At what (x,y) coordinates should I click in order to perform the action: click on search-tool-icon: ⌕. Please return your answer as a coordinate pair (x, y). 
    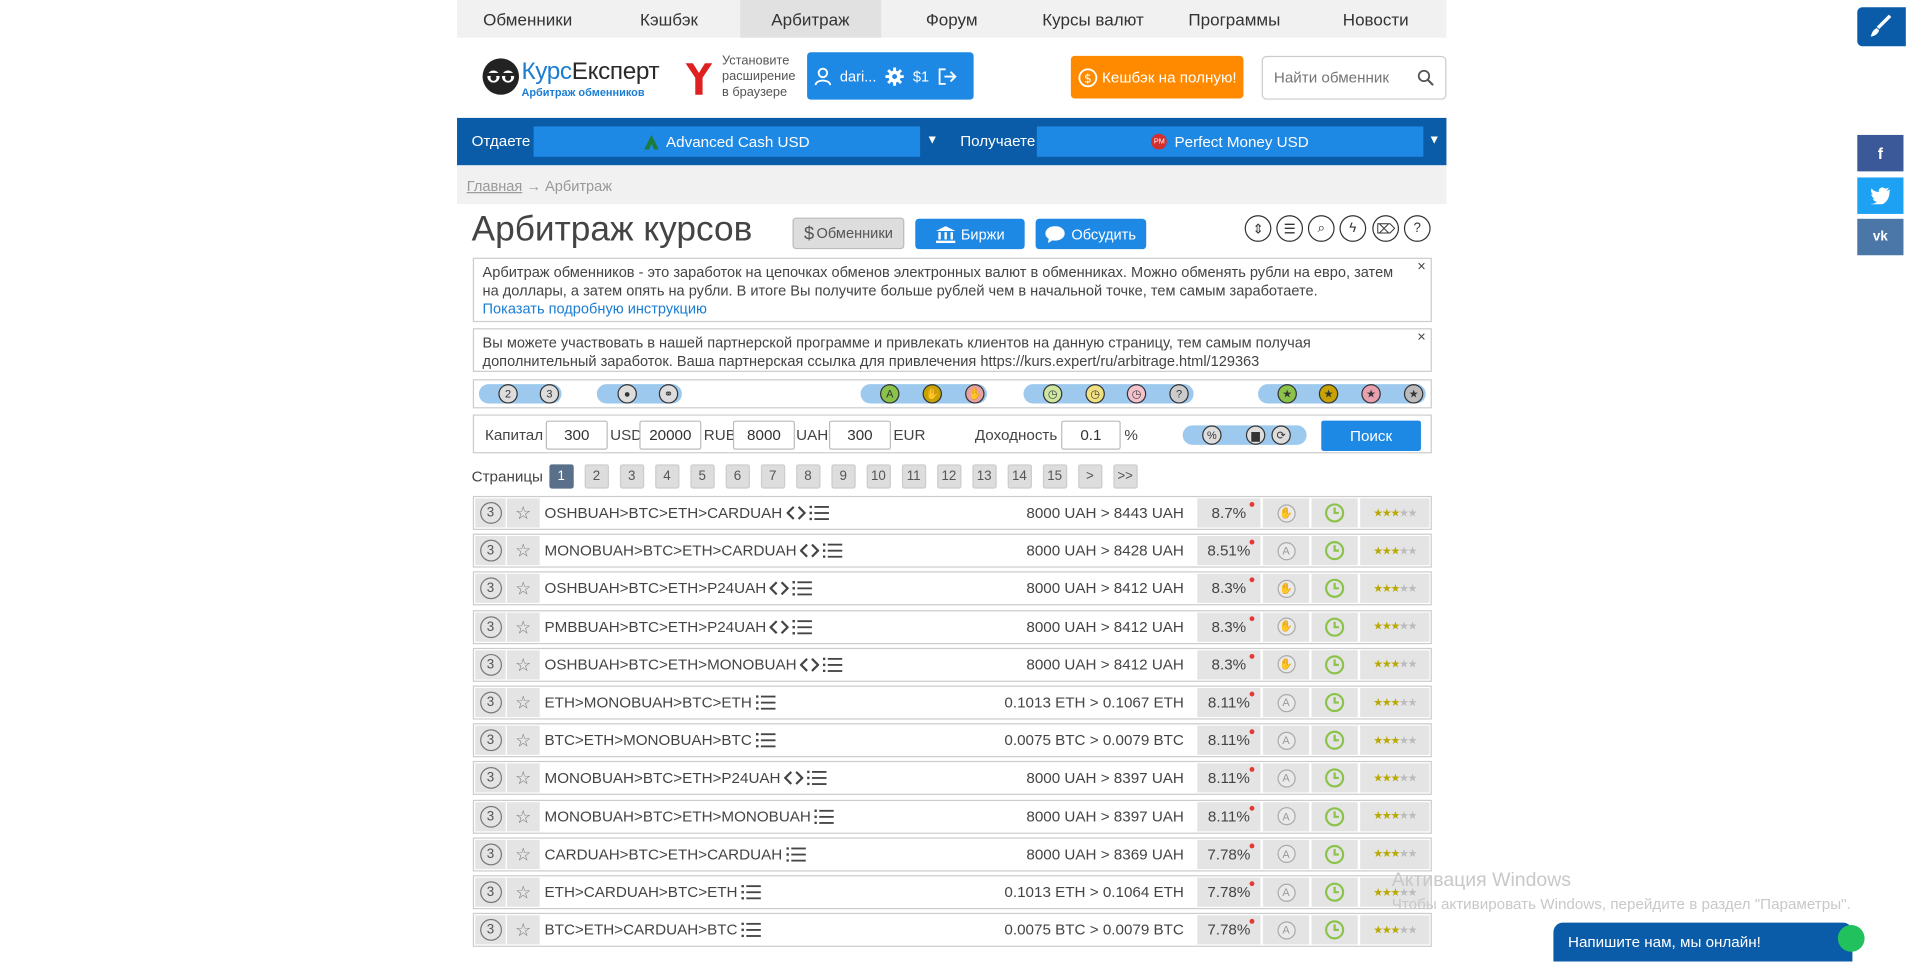
    Looking at the image, I should click on (1321, 228).